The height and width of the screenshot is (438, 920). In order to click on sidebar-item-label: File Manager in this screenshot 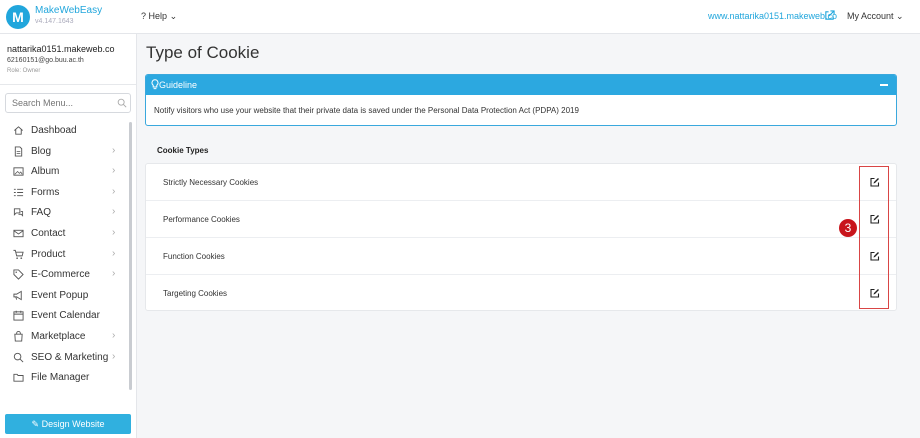, I will do `click(60, 378)`.